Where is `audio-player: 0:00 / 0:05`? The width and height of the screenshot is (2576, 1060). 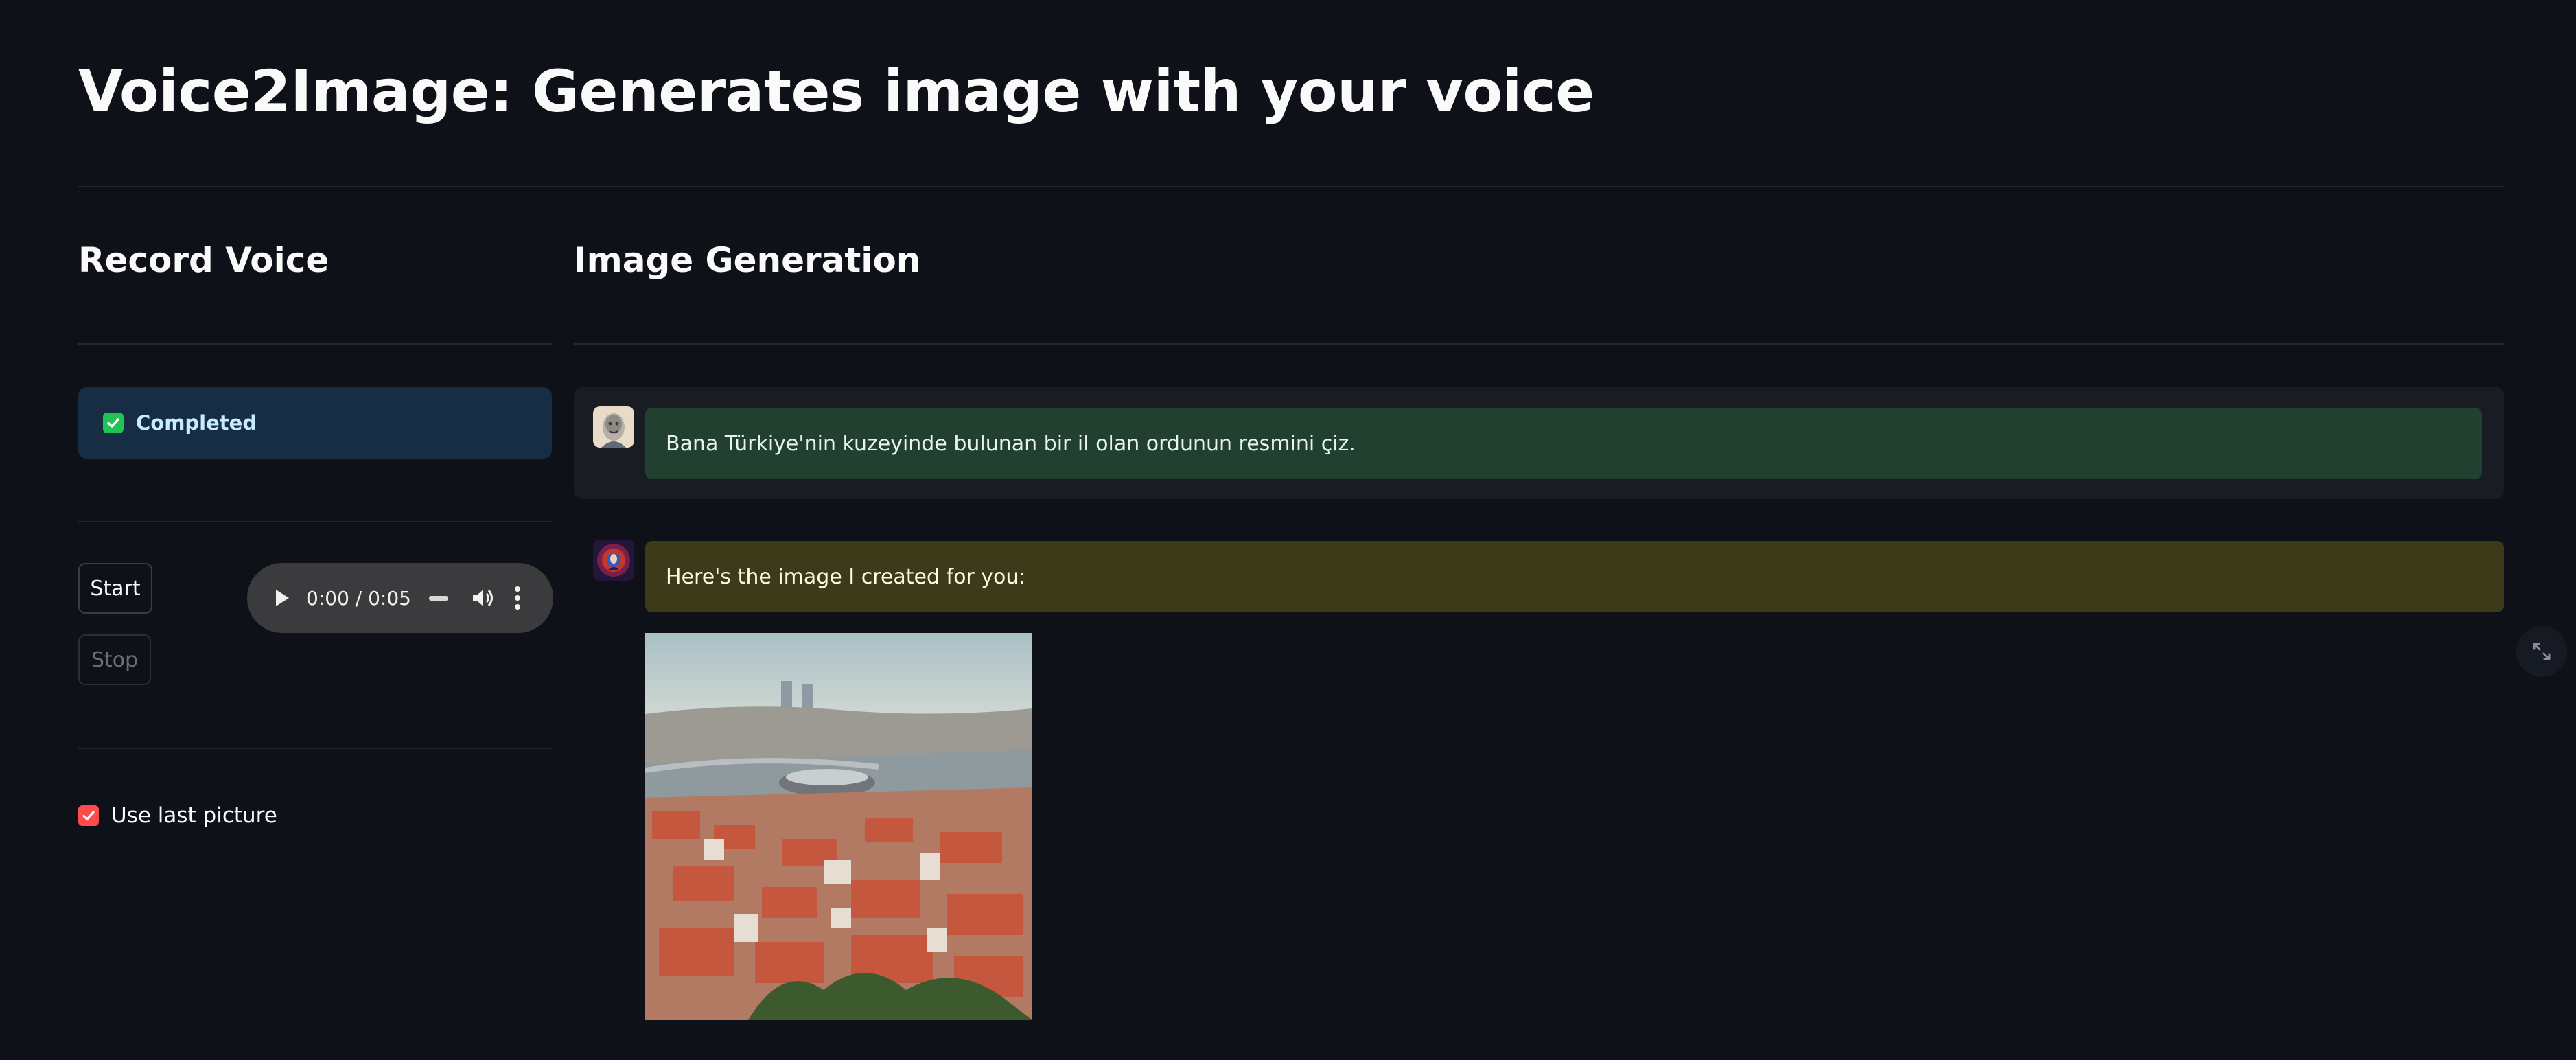
audio-player: 0:00 / 0:05 is located at coordinates (400, 598).